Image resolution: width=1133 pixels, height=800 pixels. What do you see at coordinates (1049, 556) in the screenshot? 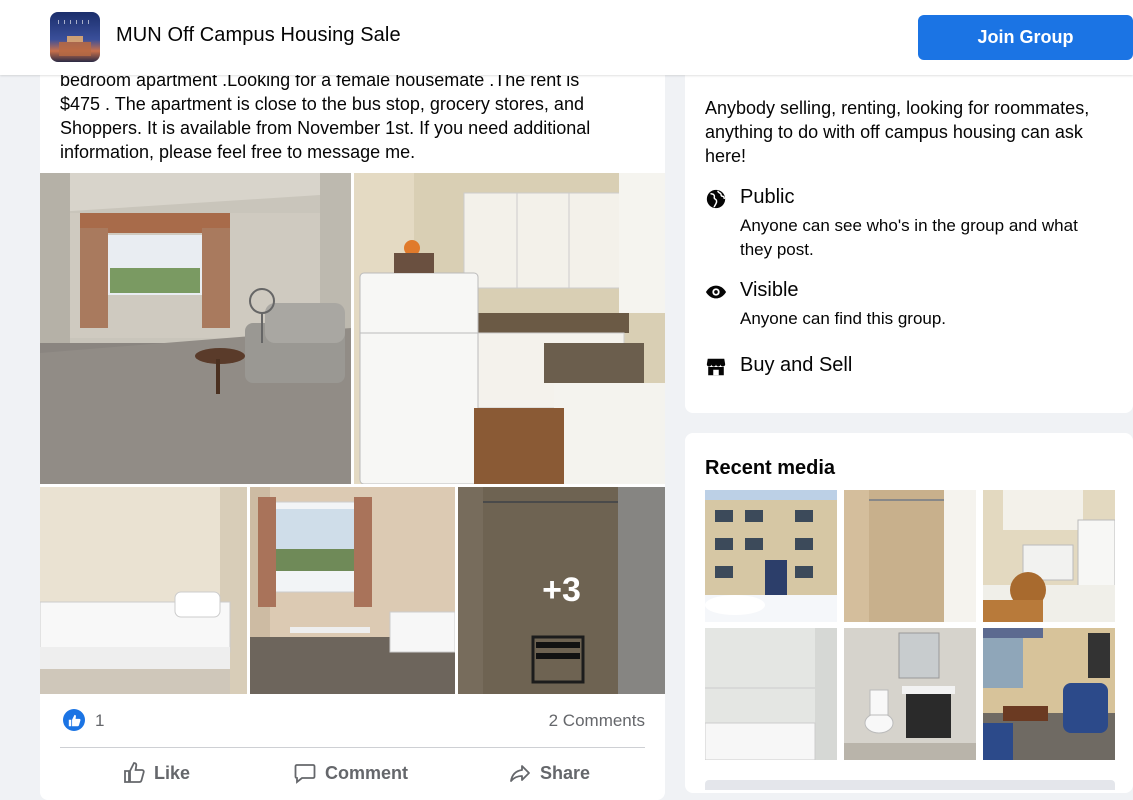
I see `media-thumb-kitchen` at bounding box center [1049, 556].